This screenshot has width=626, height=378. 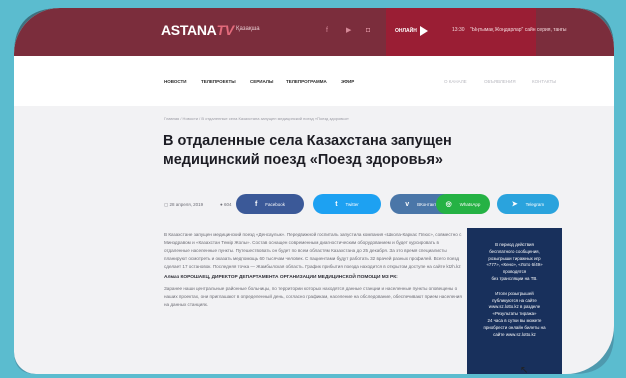 I want to click on article-views: ● 604, so click(x=226, y=204).